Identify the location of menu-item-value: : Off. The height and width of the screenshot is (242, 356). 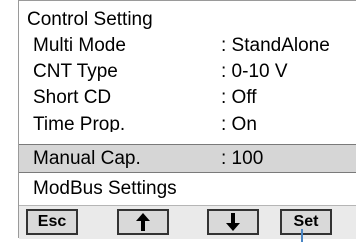
(239, 97).